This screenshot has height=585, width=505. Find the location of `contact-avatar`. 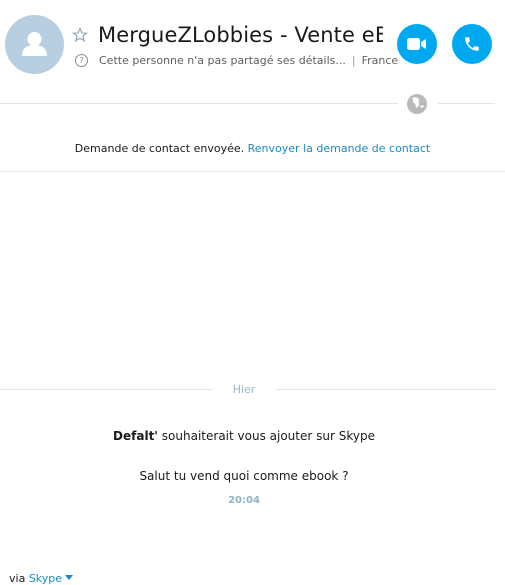

contact-avatar is located at coordinates (34, 44).